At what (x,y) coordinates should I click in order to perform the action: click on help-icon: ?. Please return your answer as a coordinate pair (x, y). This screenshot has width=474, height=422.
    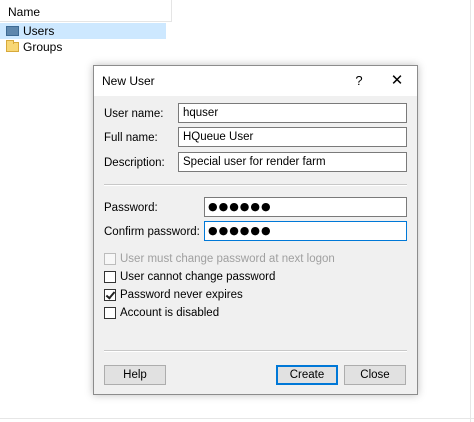
    Looking at the image, I should click on (359, 81).